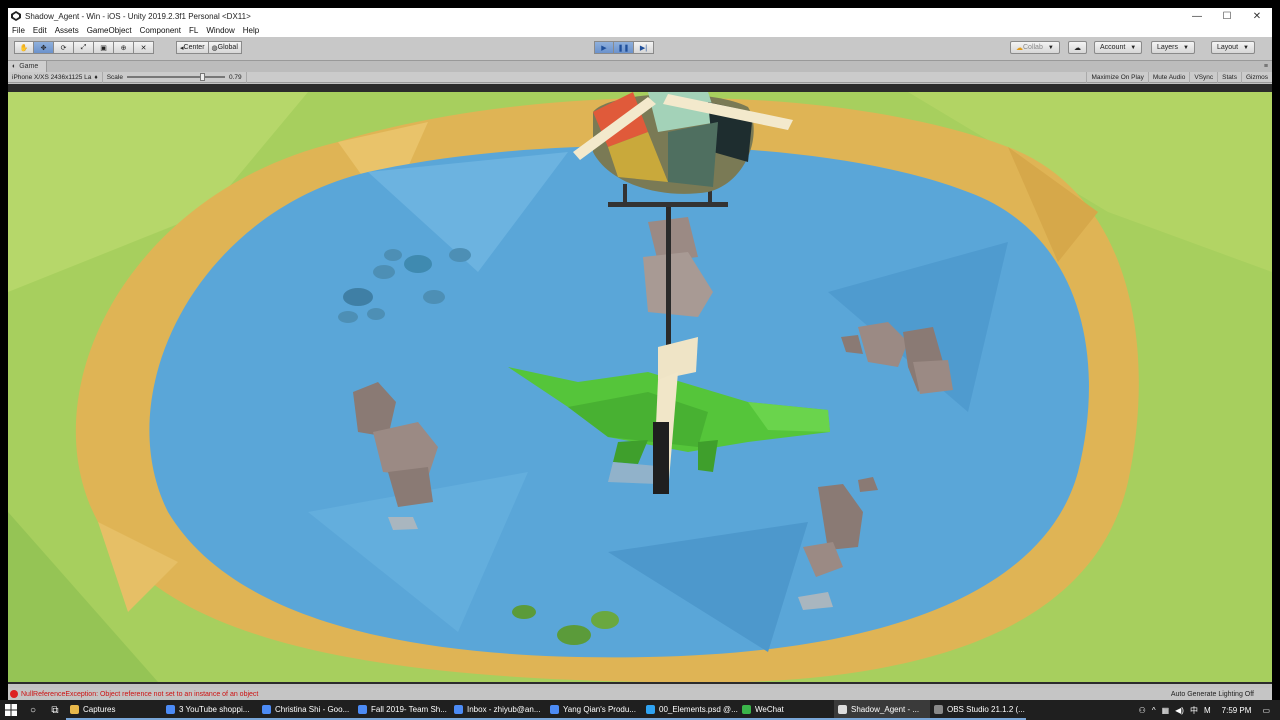  I want to click on taskbar-item-label: Captures, so click(99, 709).